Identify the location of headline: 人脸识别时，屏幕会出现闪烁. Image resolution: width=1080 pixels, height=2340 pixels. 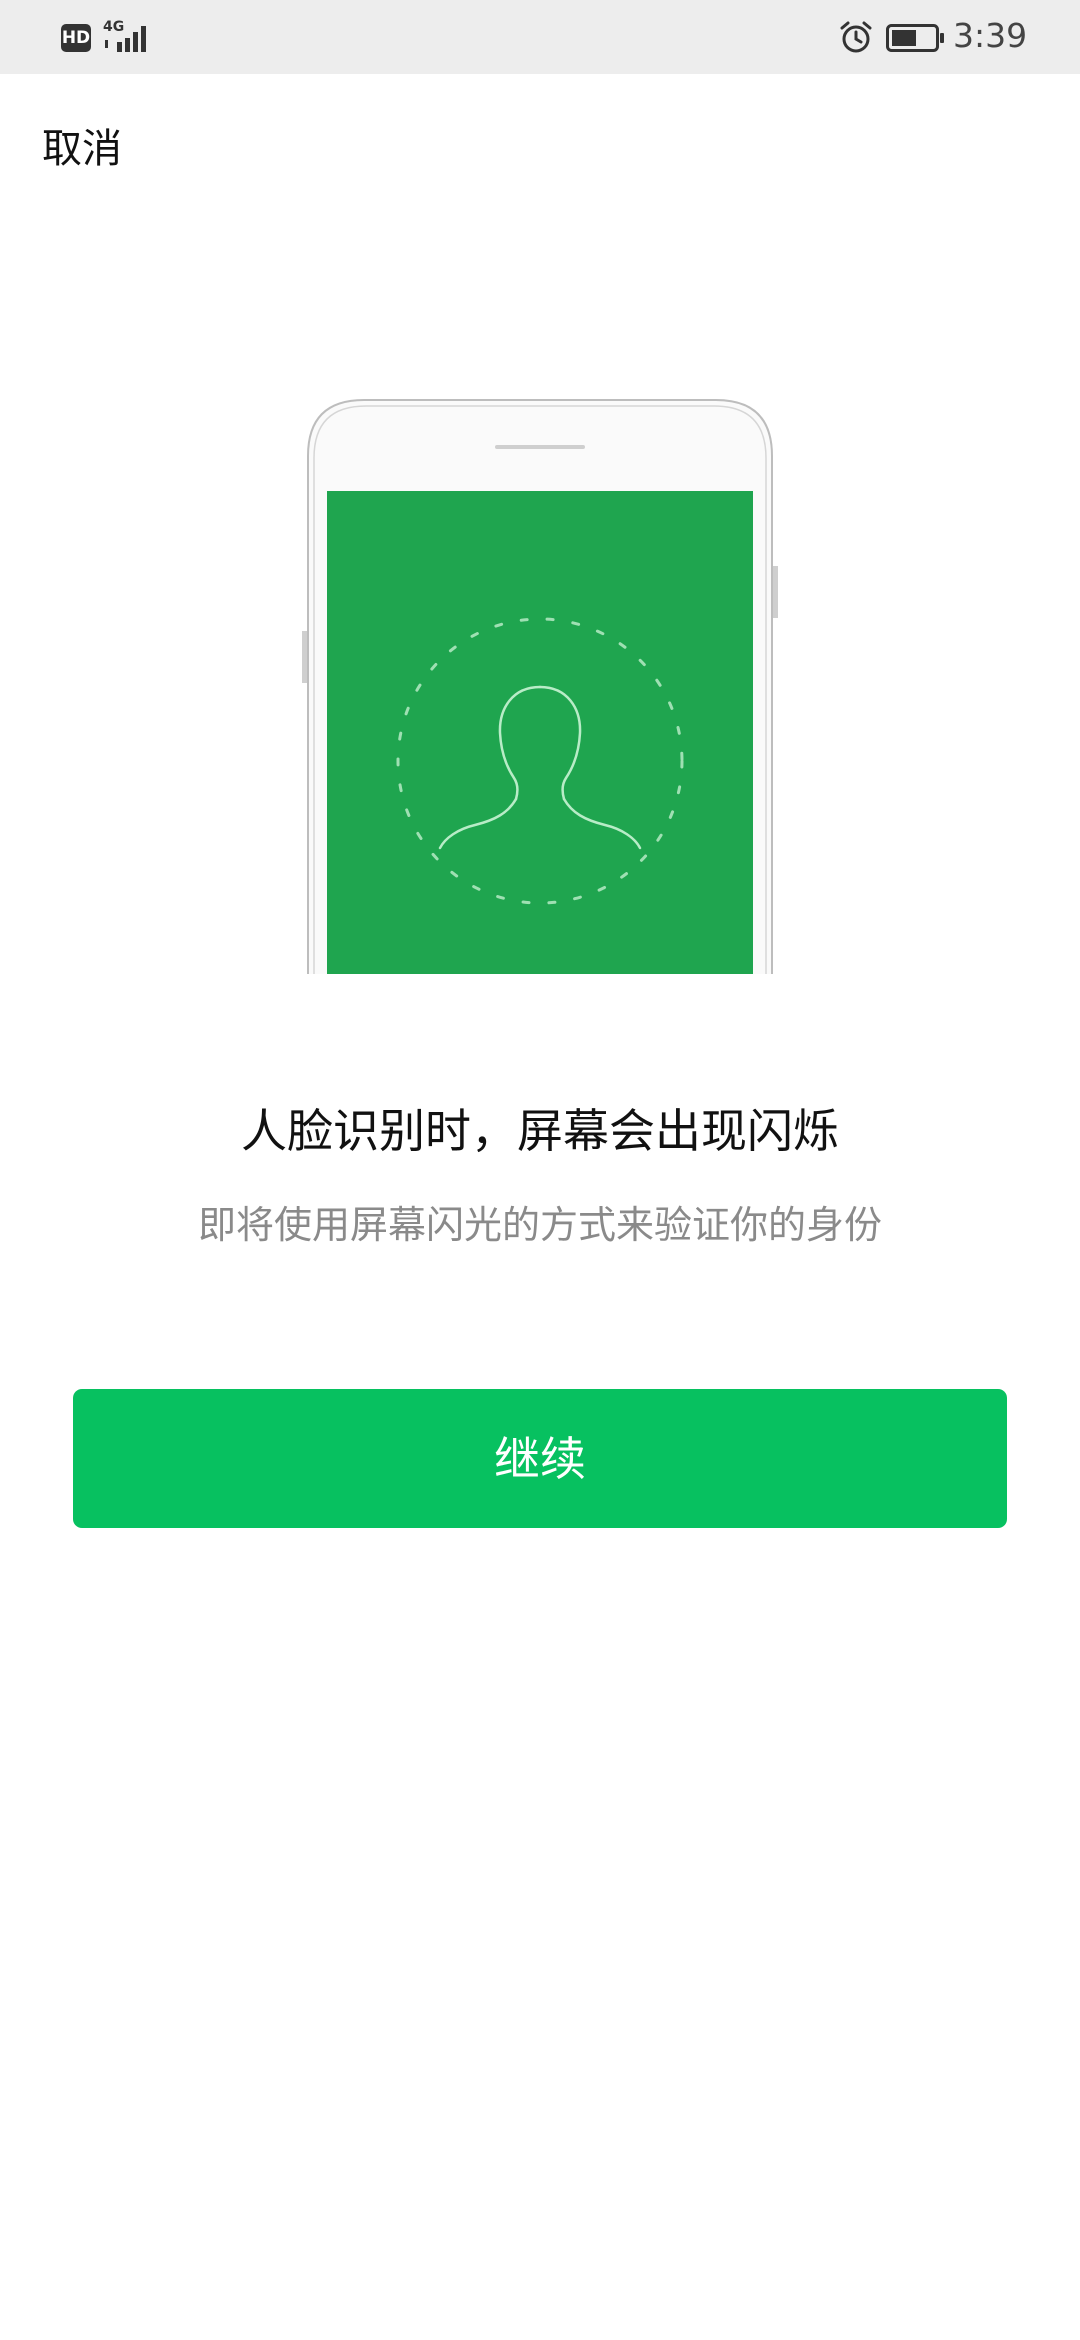
(540, 1131).